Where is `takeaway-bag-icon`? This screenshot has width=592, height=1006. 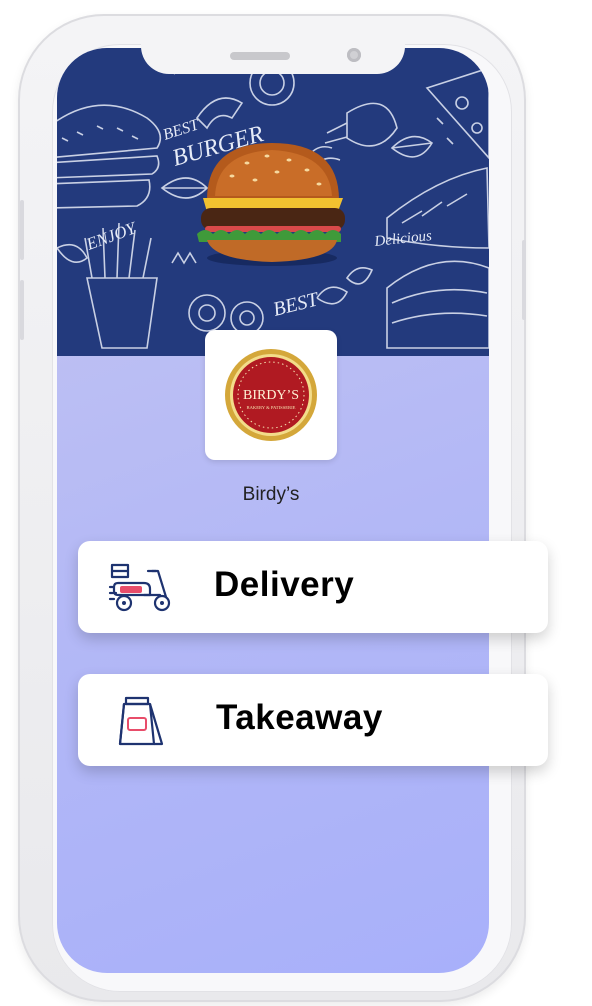
takeaway-bag-icon is located at coordinates (141, 721).